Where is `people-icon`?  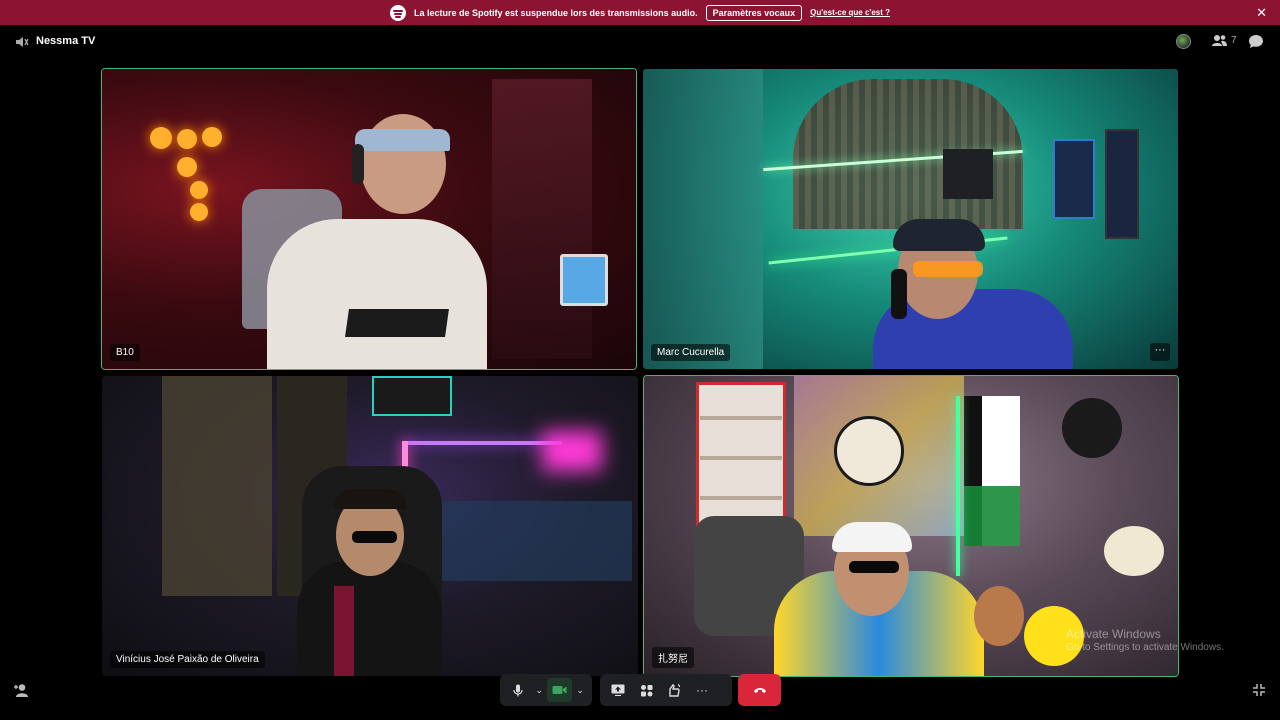 people-icon is located at coordinates (1219, 40).